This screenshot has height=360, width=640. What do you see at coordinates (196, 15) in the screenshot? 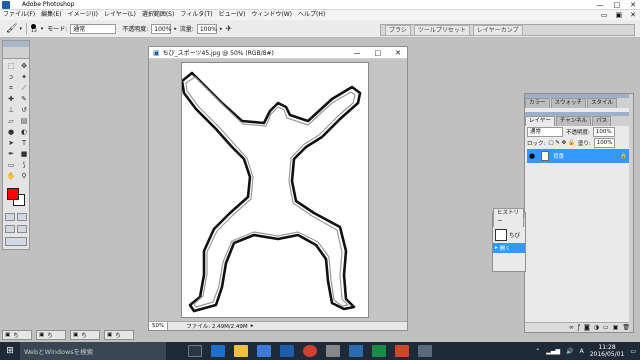
I see `menu-filter: フィルタ(T)` at bounding box center [196, 15].